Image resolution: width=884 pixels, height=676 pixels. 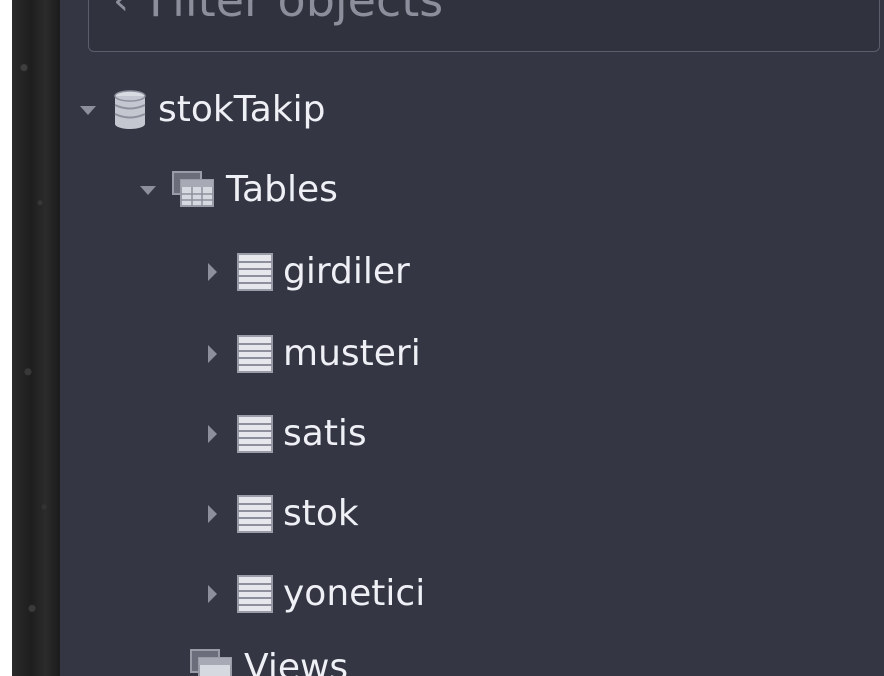 I want to click on tree-item-tables-folder: Tables, so click(x=239, y=190).